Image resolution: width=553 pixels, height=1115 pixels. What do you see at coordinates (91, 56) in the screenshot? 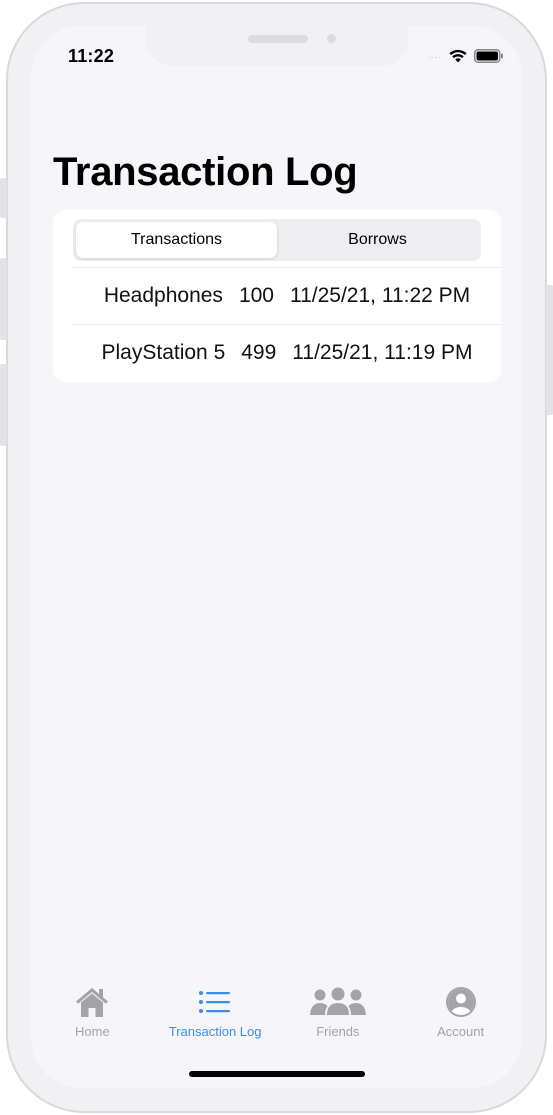
I see `status-time: 11:22` at bounding box center [91, 56].